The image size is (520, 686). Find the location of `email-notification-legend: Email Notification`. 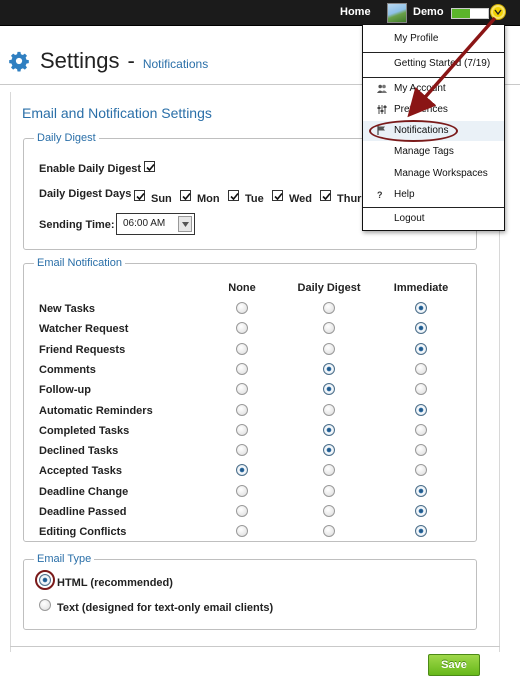

email-notification-legend: Email Notification is located at coordinates (79, 263).